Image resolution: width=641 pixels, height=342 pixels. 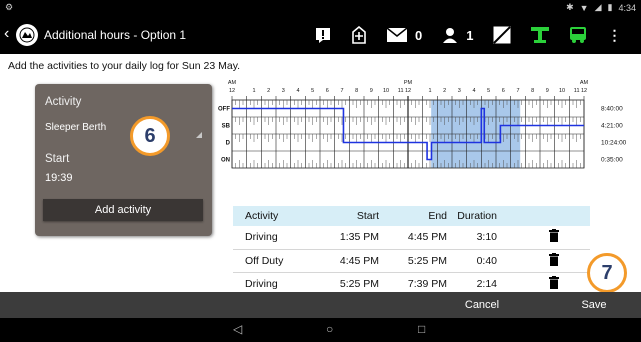 What do you see at coordinates (612, 109) in the screenshot?
I see `status-total: 8:40:00` at bounding box center [612, 109].